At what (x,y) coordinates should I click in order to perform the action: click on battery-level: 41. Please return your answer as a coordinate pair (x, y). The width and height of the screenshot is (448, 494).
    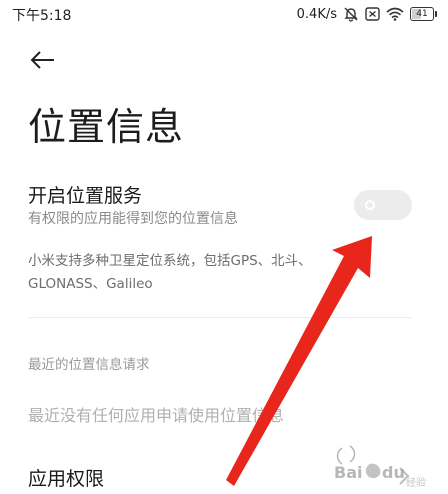
    Looking at the image, I should click on (422, 14).